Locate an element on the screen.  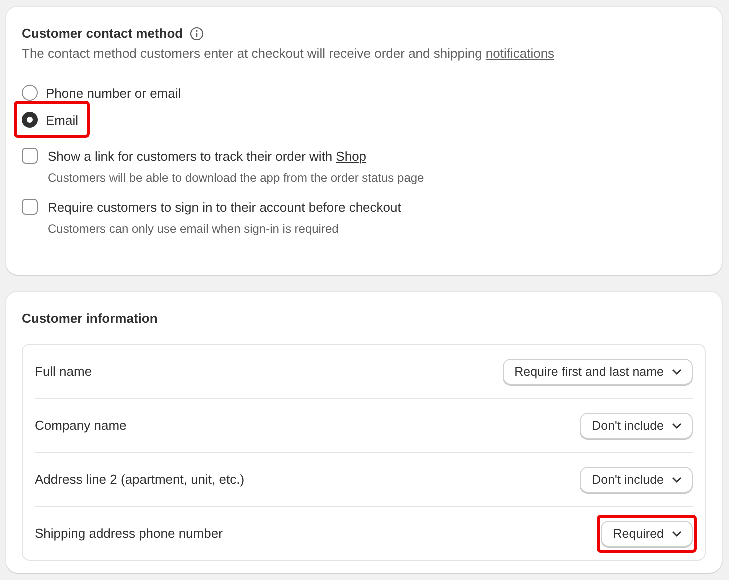
section-title: Customer contact method is located at coordinates (103, 33).